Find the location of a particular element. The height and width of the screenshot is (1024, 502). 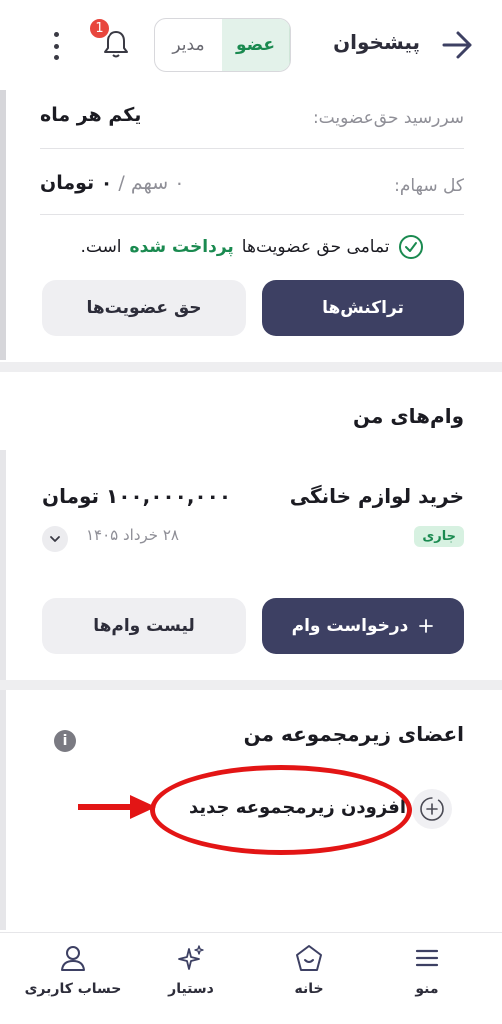

membership-fees-button-label: حق عضویت‌ها is located at coordinates (144, 308).